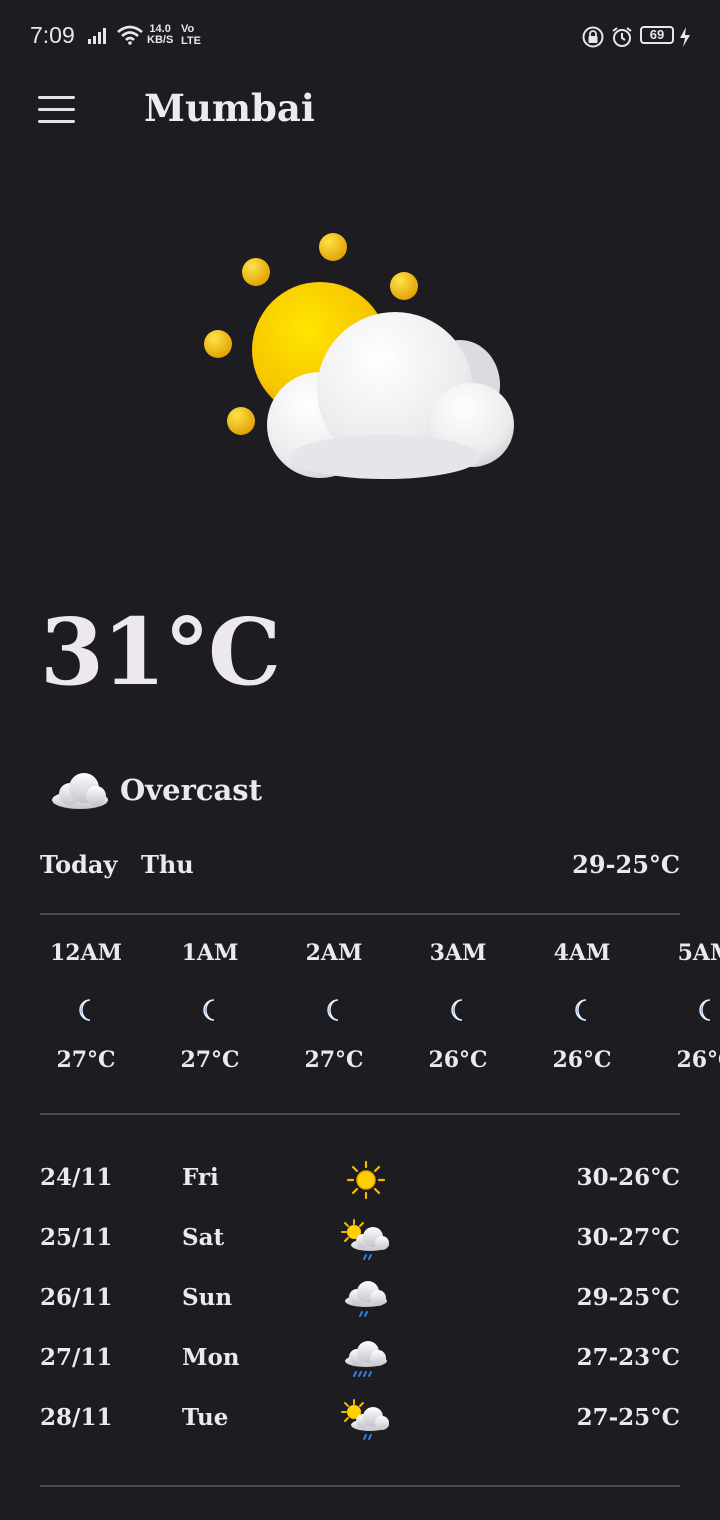  I want to click on alarm-icon, so click(622, 37).